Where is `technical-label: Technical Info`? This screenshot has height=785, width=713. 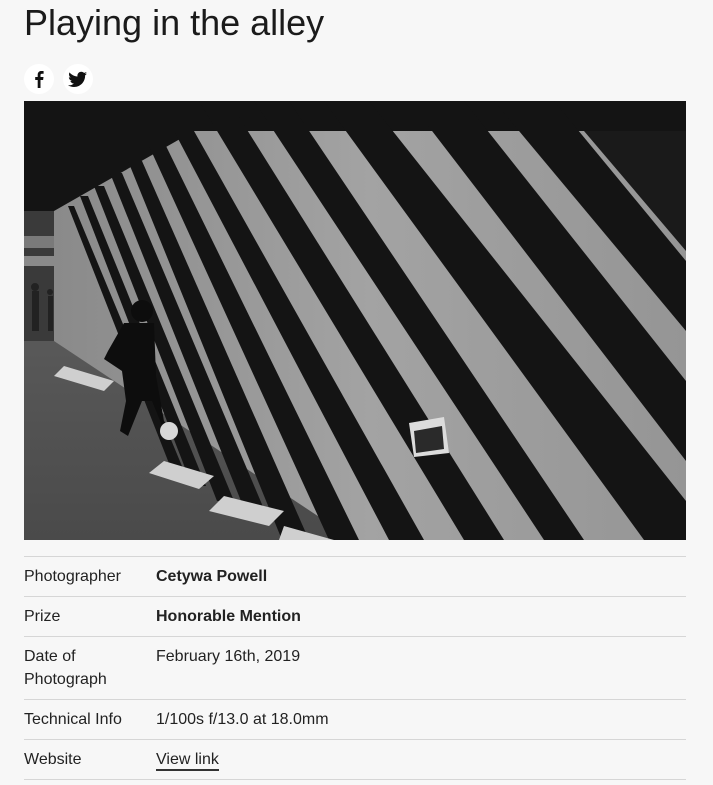 technical-label: Technical Info is located at coordinates (73, 719).